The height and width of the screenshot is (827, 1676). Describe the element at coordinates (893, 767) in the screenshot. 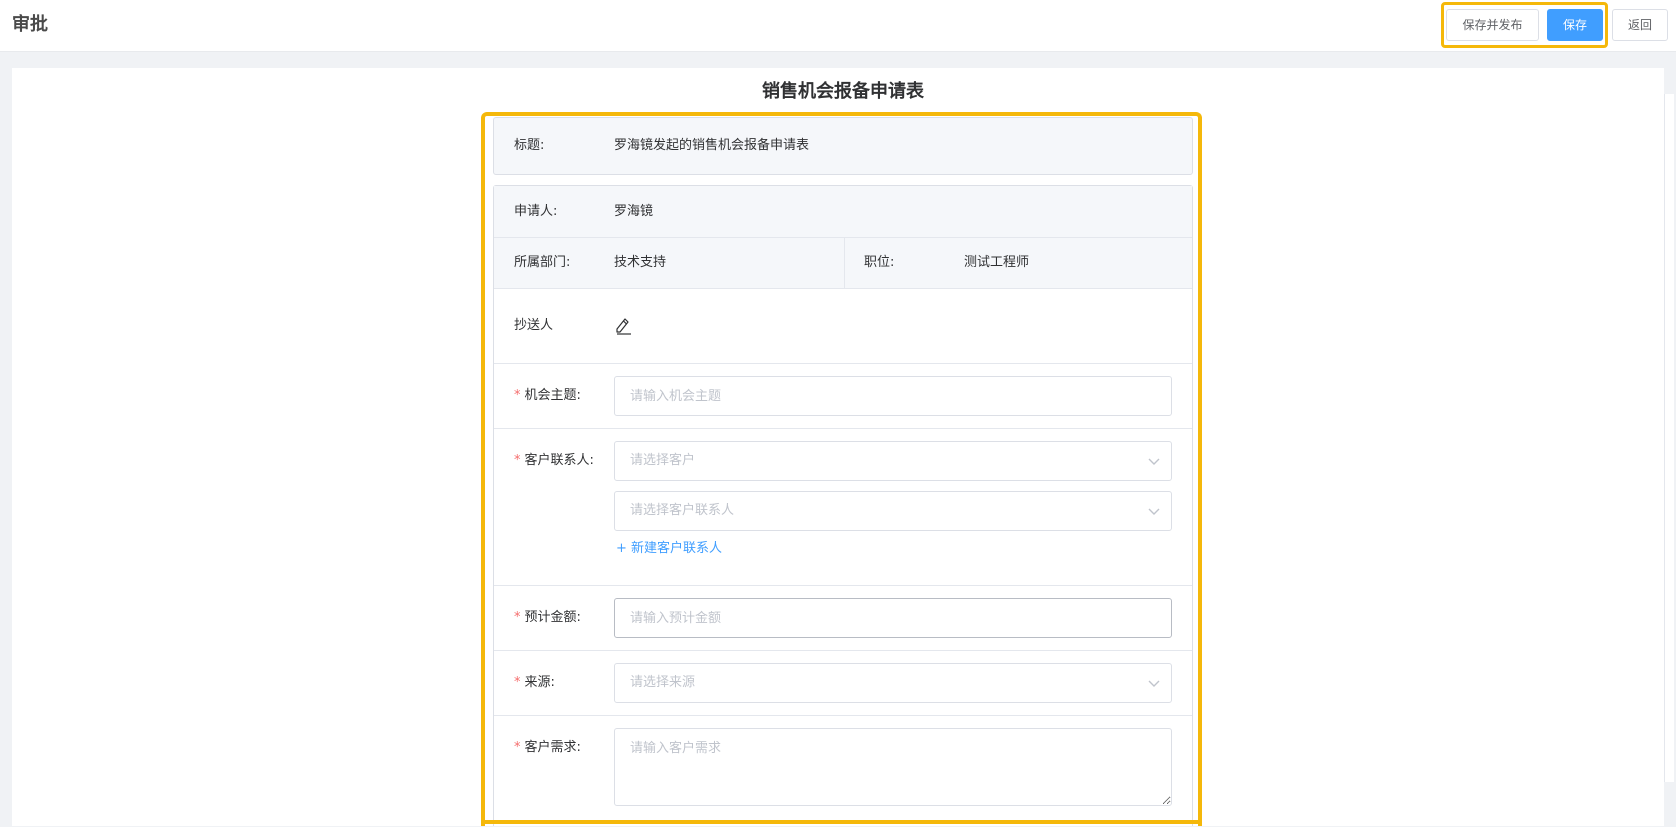

I see `customer-demand-textarea` at that location.